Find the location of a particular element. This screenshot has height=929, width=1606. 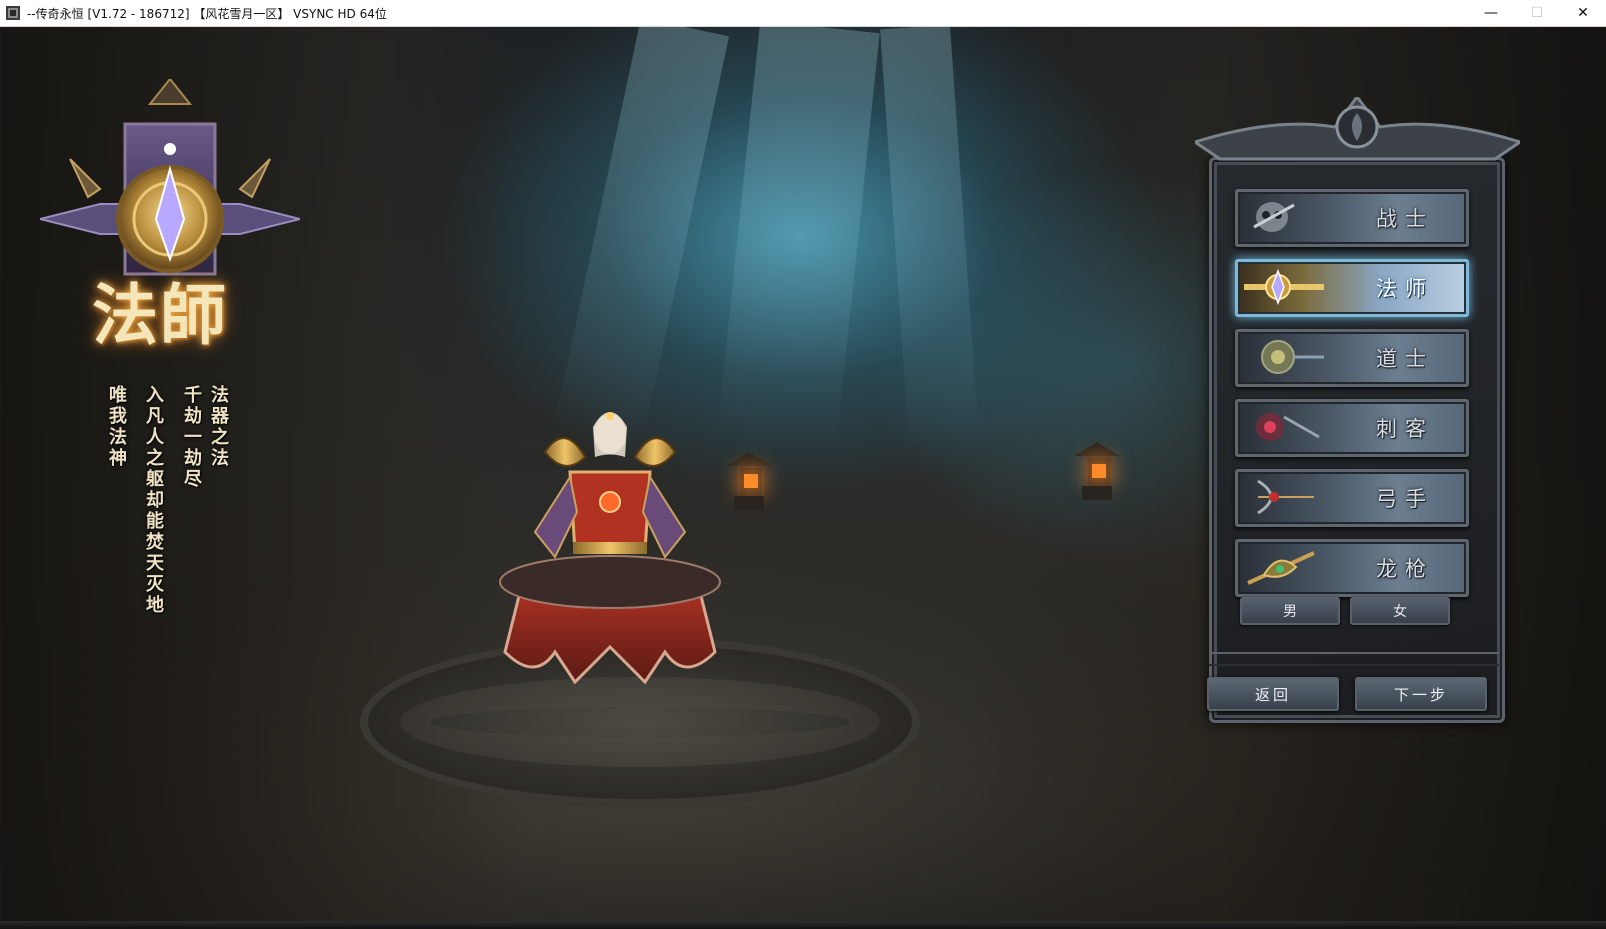

class-button-taoist: 道士 is located at coordinates (1352, 358).